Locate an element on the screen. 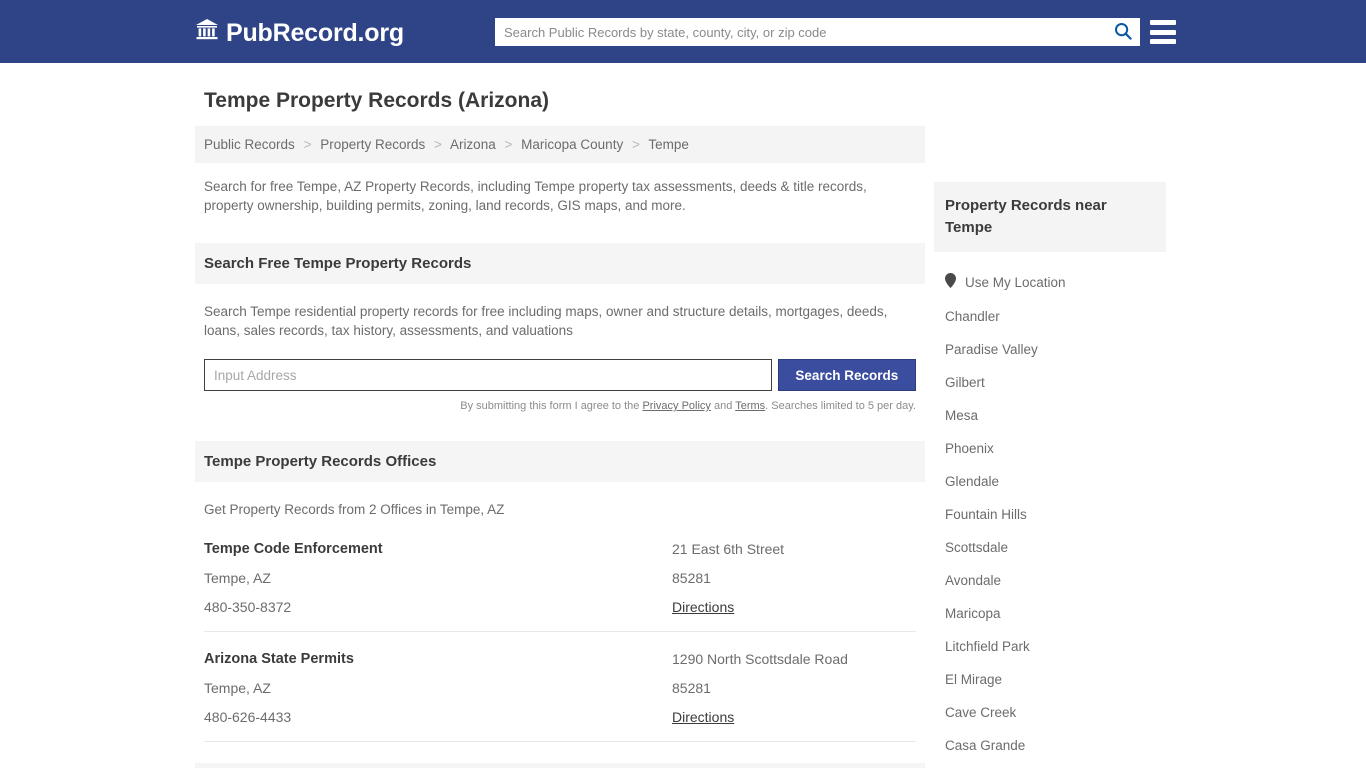  sidebar-item-label: Paradise Valley is located at coordinates (991, 349).